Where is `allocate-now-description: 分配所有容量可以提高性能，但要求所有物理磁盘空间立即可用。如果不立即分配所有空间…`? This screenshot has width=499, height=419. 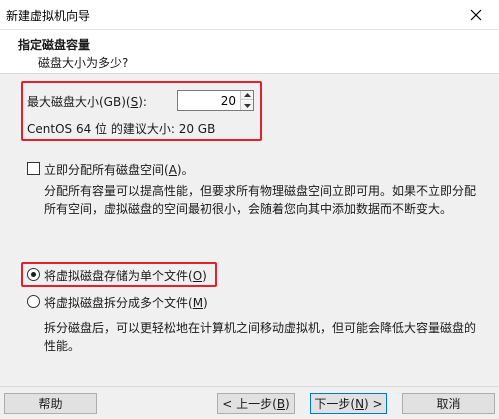
allocate-now-description: 分配所有容量可以提高性能，但要求所有物理磁盘空间立即可用。如果不立即分配所有空间… is located at coordinates (260, 200).